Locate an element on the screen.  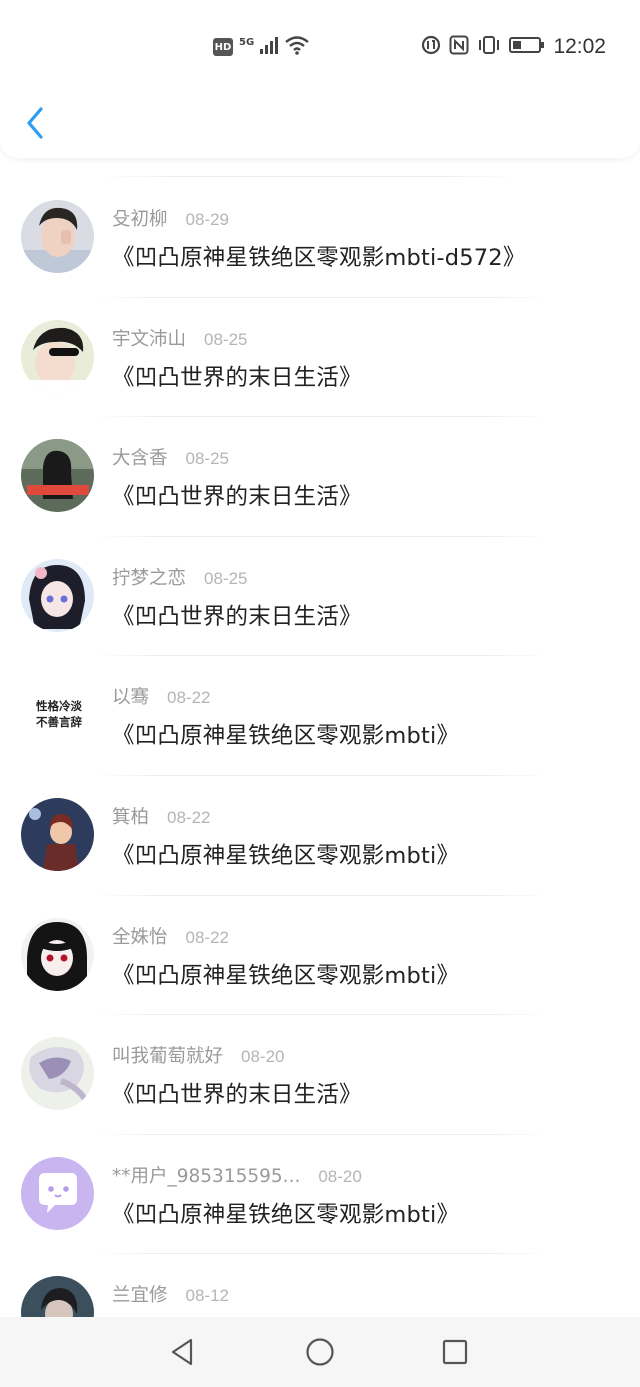
clock: 12:02 is located at coordinates (579, 46).